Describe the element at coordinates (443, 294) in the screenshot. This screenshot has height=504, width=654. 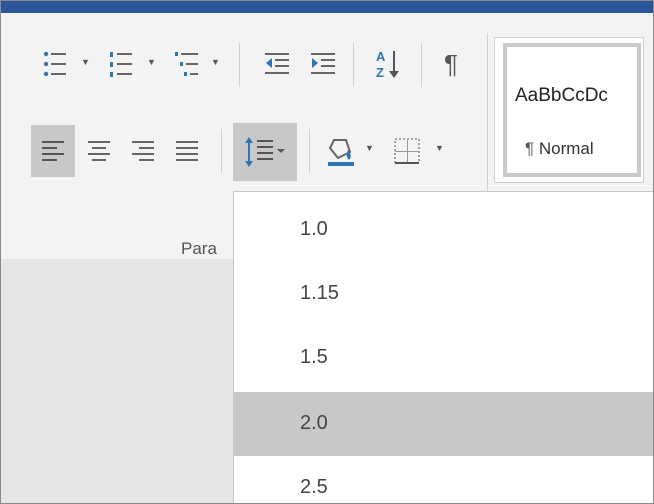
I see `line-spacing-option-1-15: 1.15` at that location.